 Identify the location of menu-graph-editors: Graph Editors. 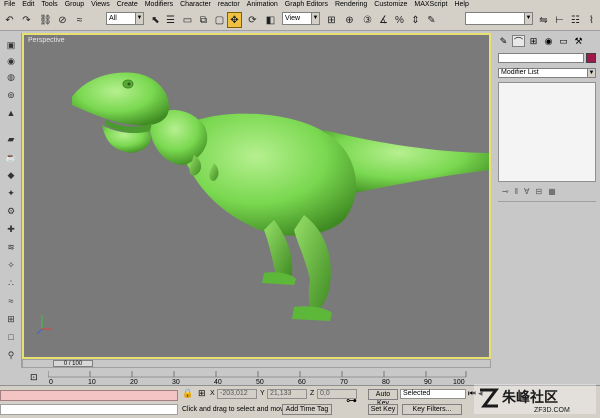
(306, 4).